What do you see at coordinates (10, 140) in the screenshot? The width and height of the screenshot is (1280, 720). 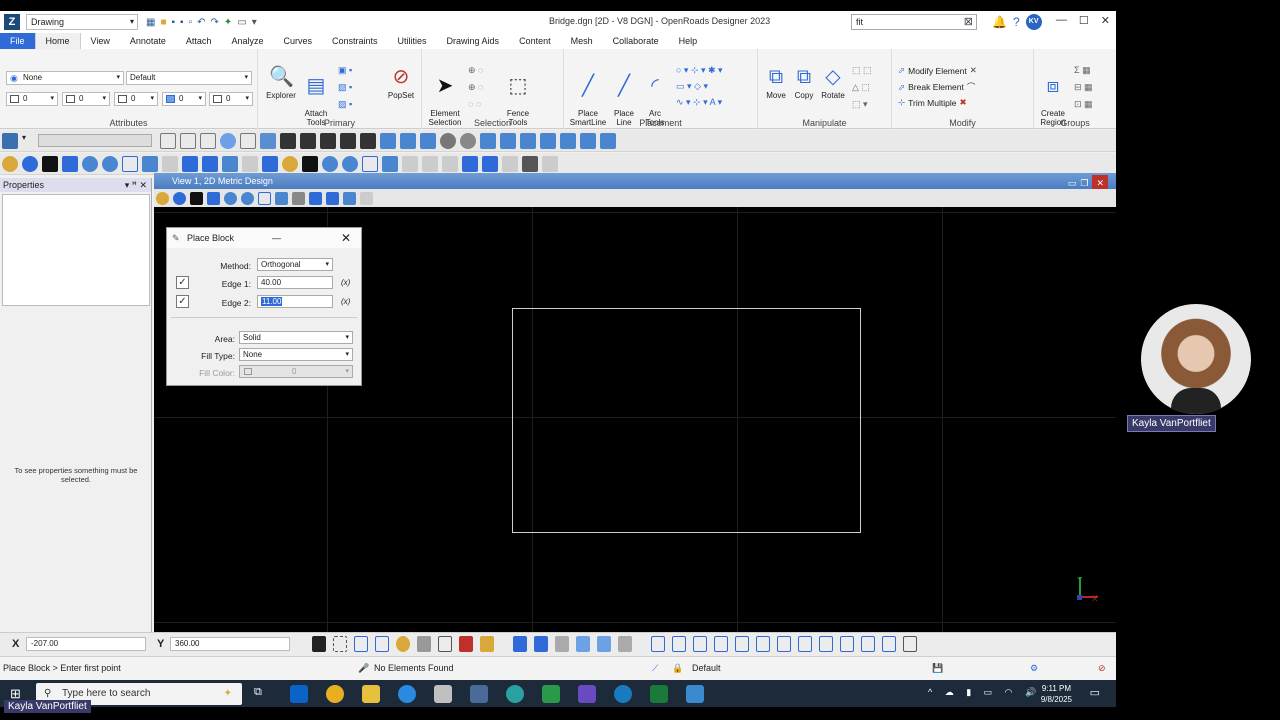 I see `level-display-icon` at bounding box center [10, 140].